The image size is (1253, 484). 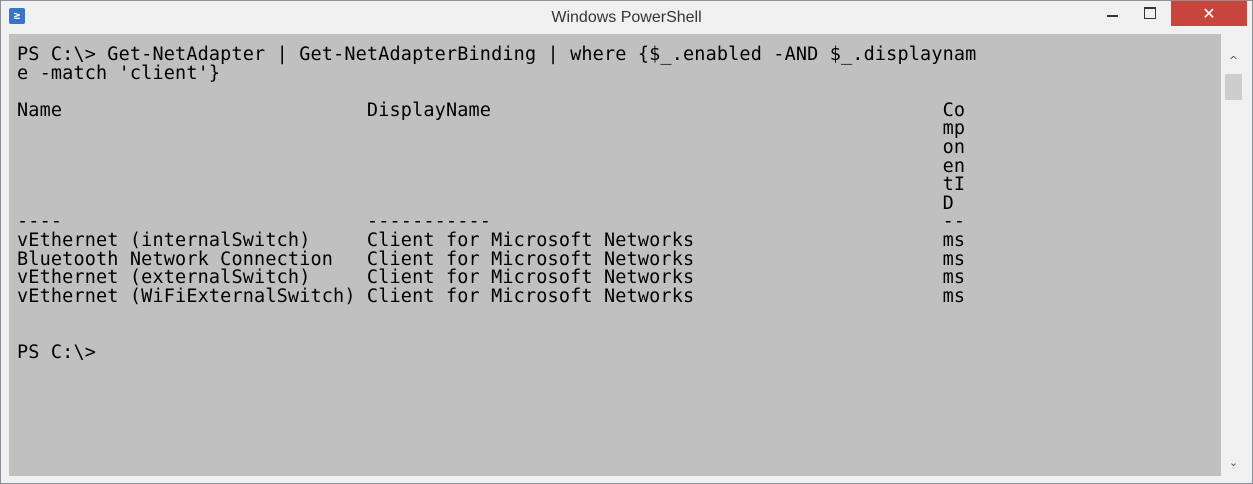 I want to click on minimize-button, so click(x=1112, y=13).